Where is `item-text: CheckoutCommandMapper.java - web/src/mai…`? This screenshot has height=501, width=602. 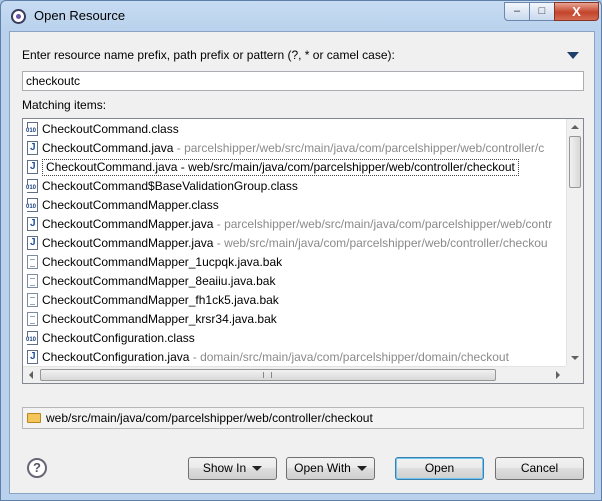 item-text: CheckoutCommandMapper.java - web/src/mai… is located at coordinates (295, 243).